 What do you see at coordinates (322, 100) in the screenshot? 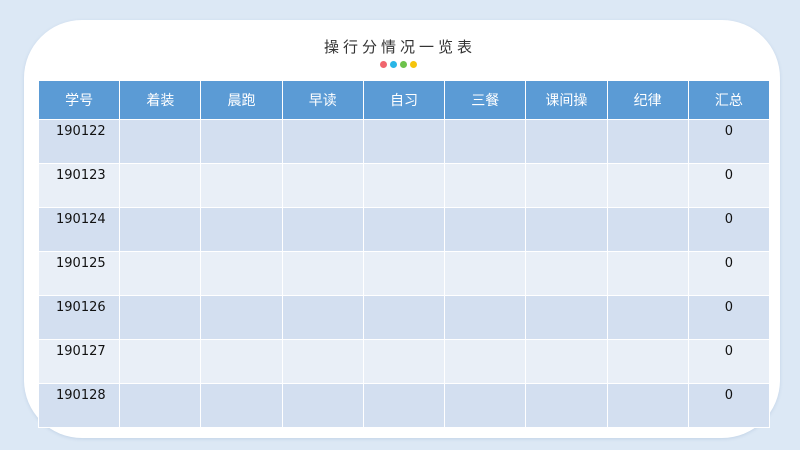
I see `header-morning-reading: 早读` at bounding box center [322, 100].